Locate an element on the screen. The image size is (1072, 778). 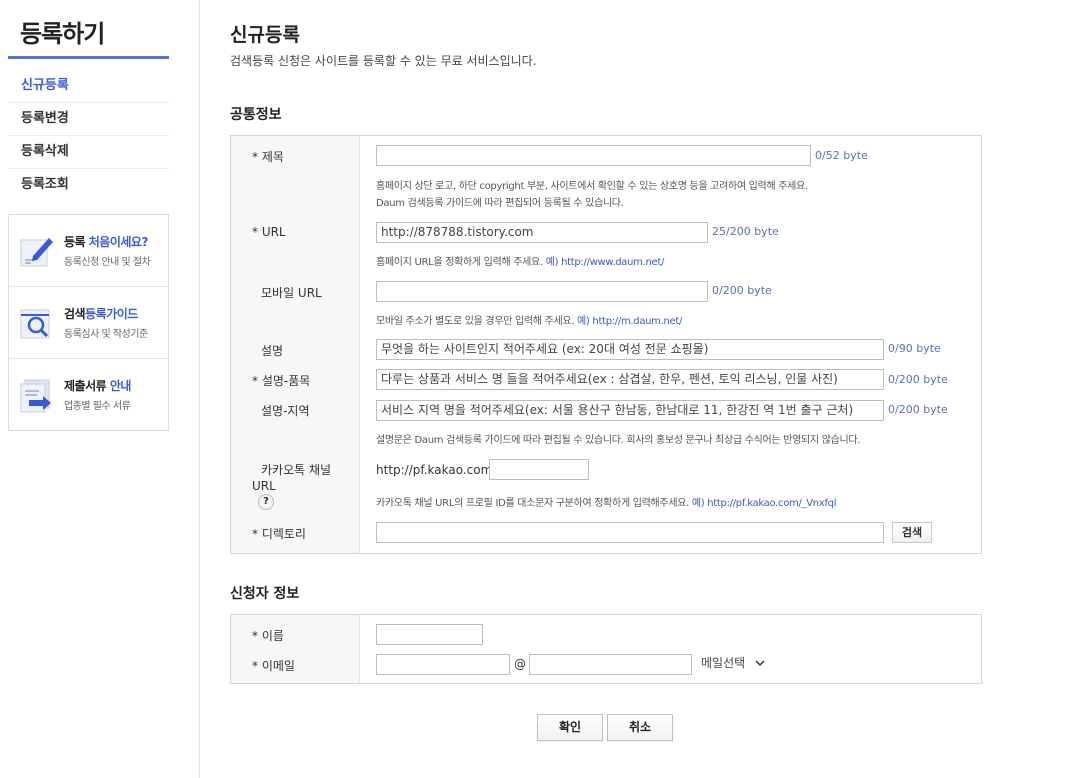
guide-card-subtitle: 등록신청 안내 및 절차 is located at coordinates (107, 262).